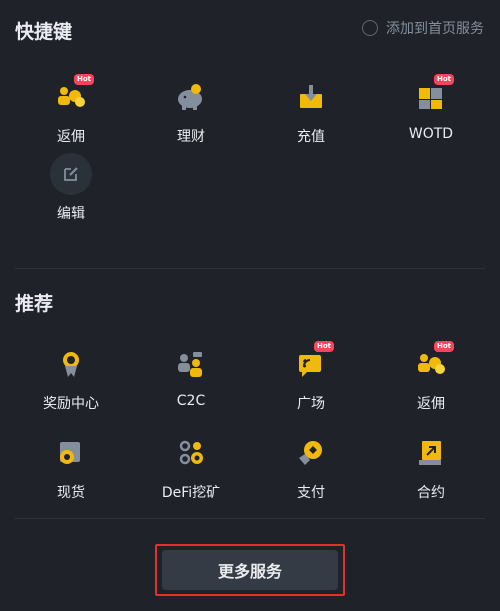  Describe the element at coordinates (71, 493) in the screenshot. I see `recommended-label: 现货` at that location.